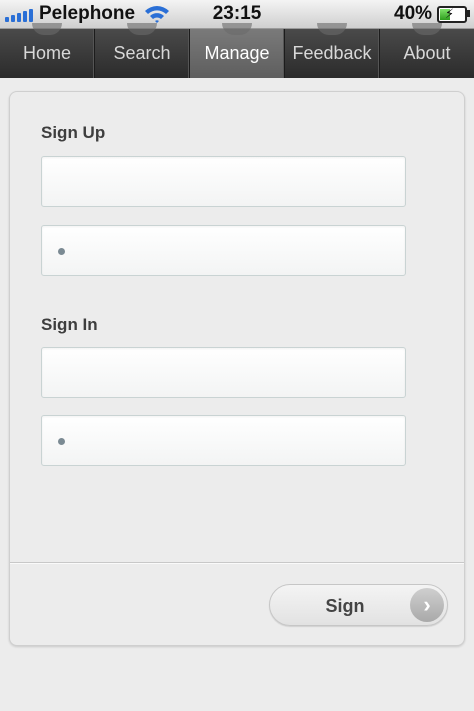  I want to click on tab-feedback: Feedback, so click(332, 50).